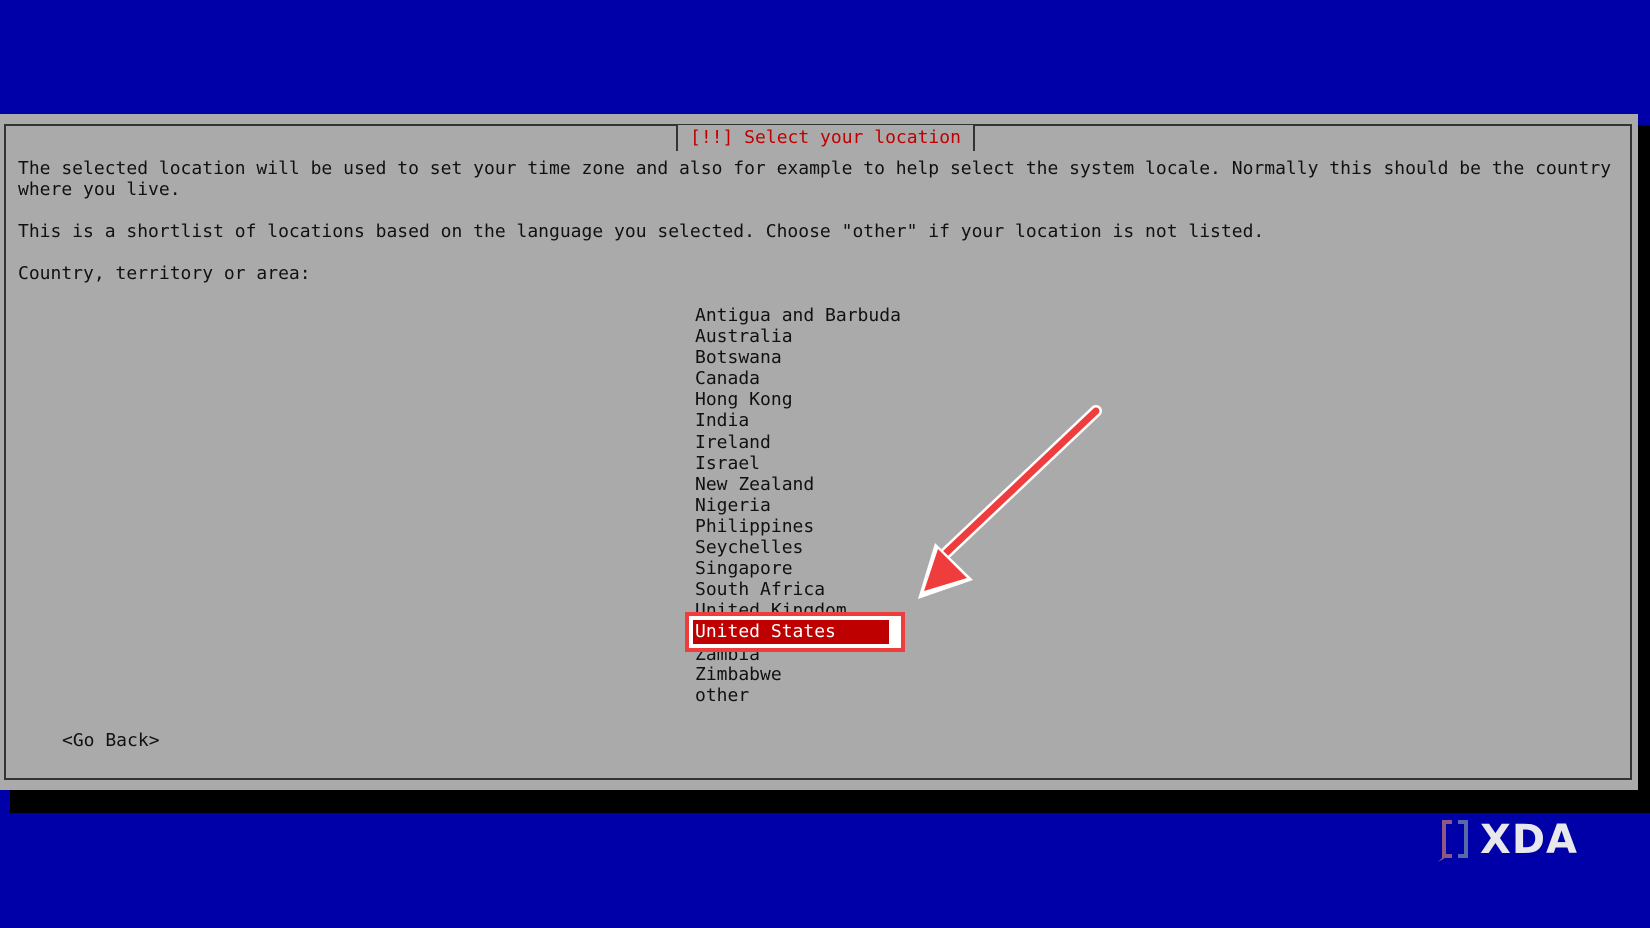 The width and height of the screenshot is (1650, 928). Describe the element at coordinates (875, 378) in the screenshot. I see `country-option-canada: Canada` at that location.